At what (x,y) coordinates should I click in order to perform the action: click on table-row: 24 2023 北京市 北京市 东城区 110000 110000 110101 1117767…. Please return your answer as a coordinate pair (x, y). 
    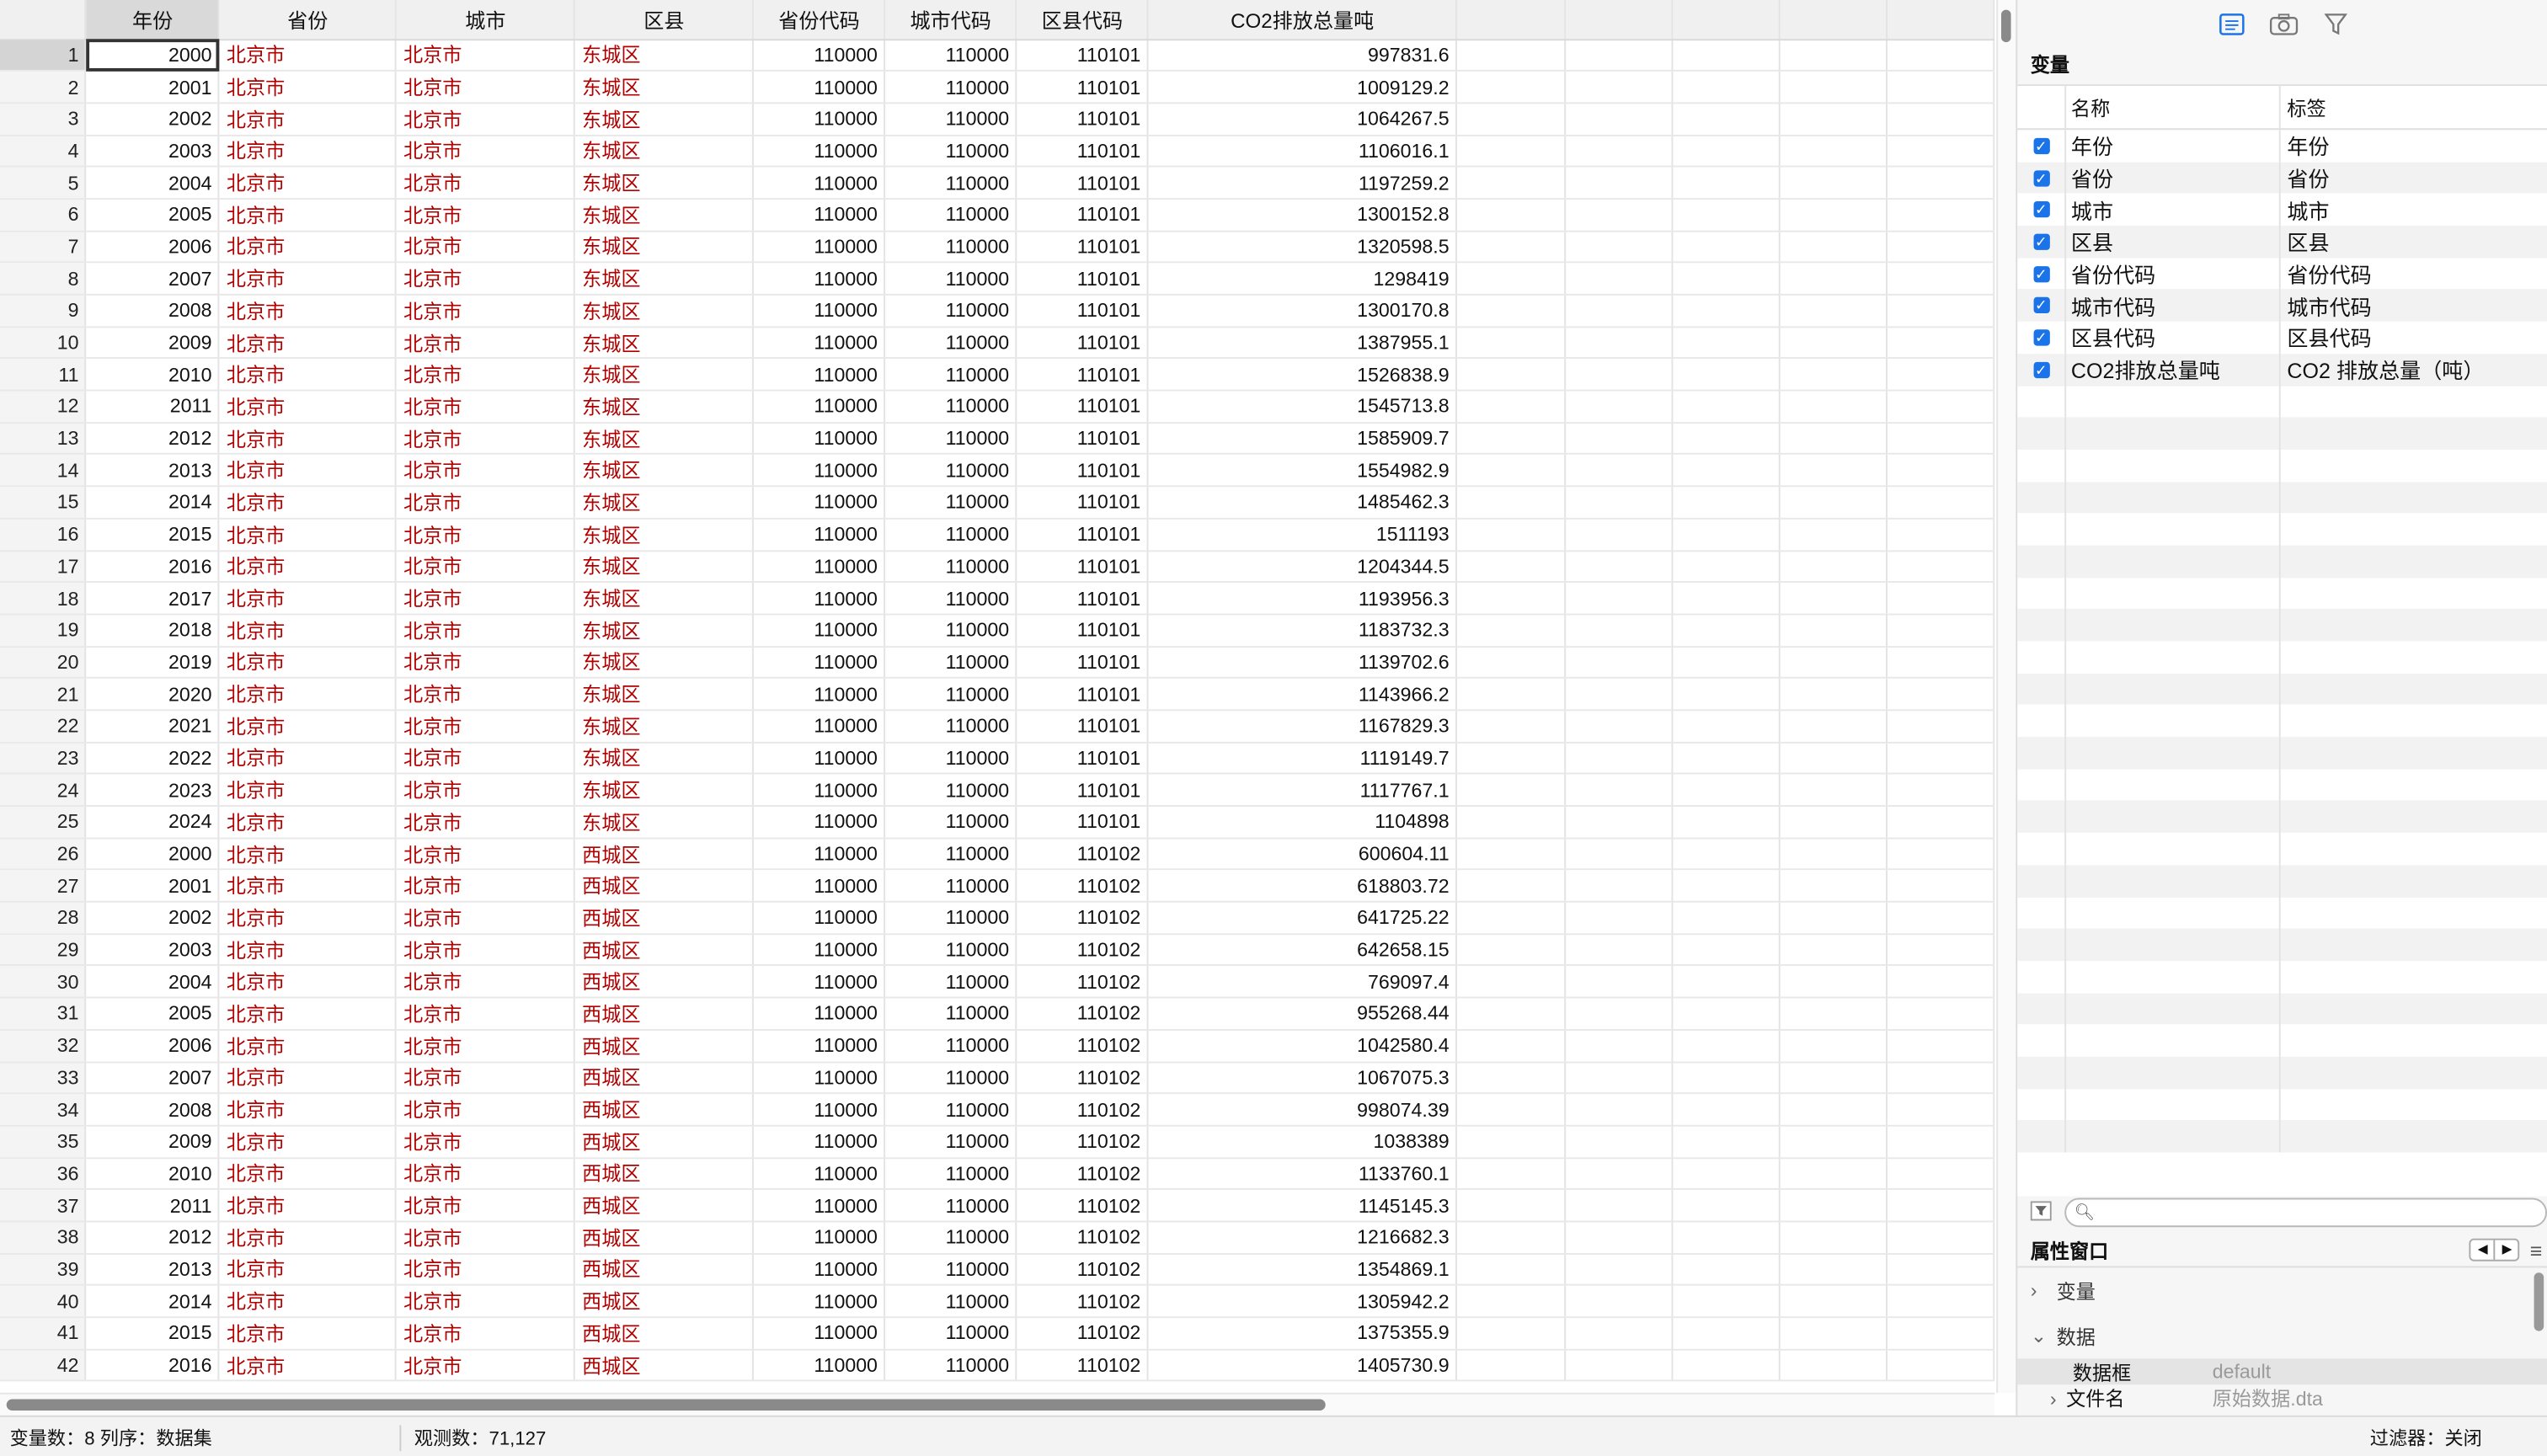
    Looking at the image, I should click on (997, 790).